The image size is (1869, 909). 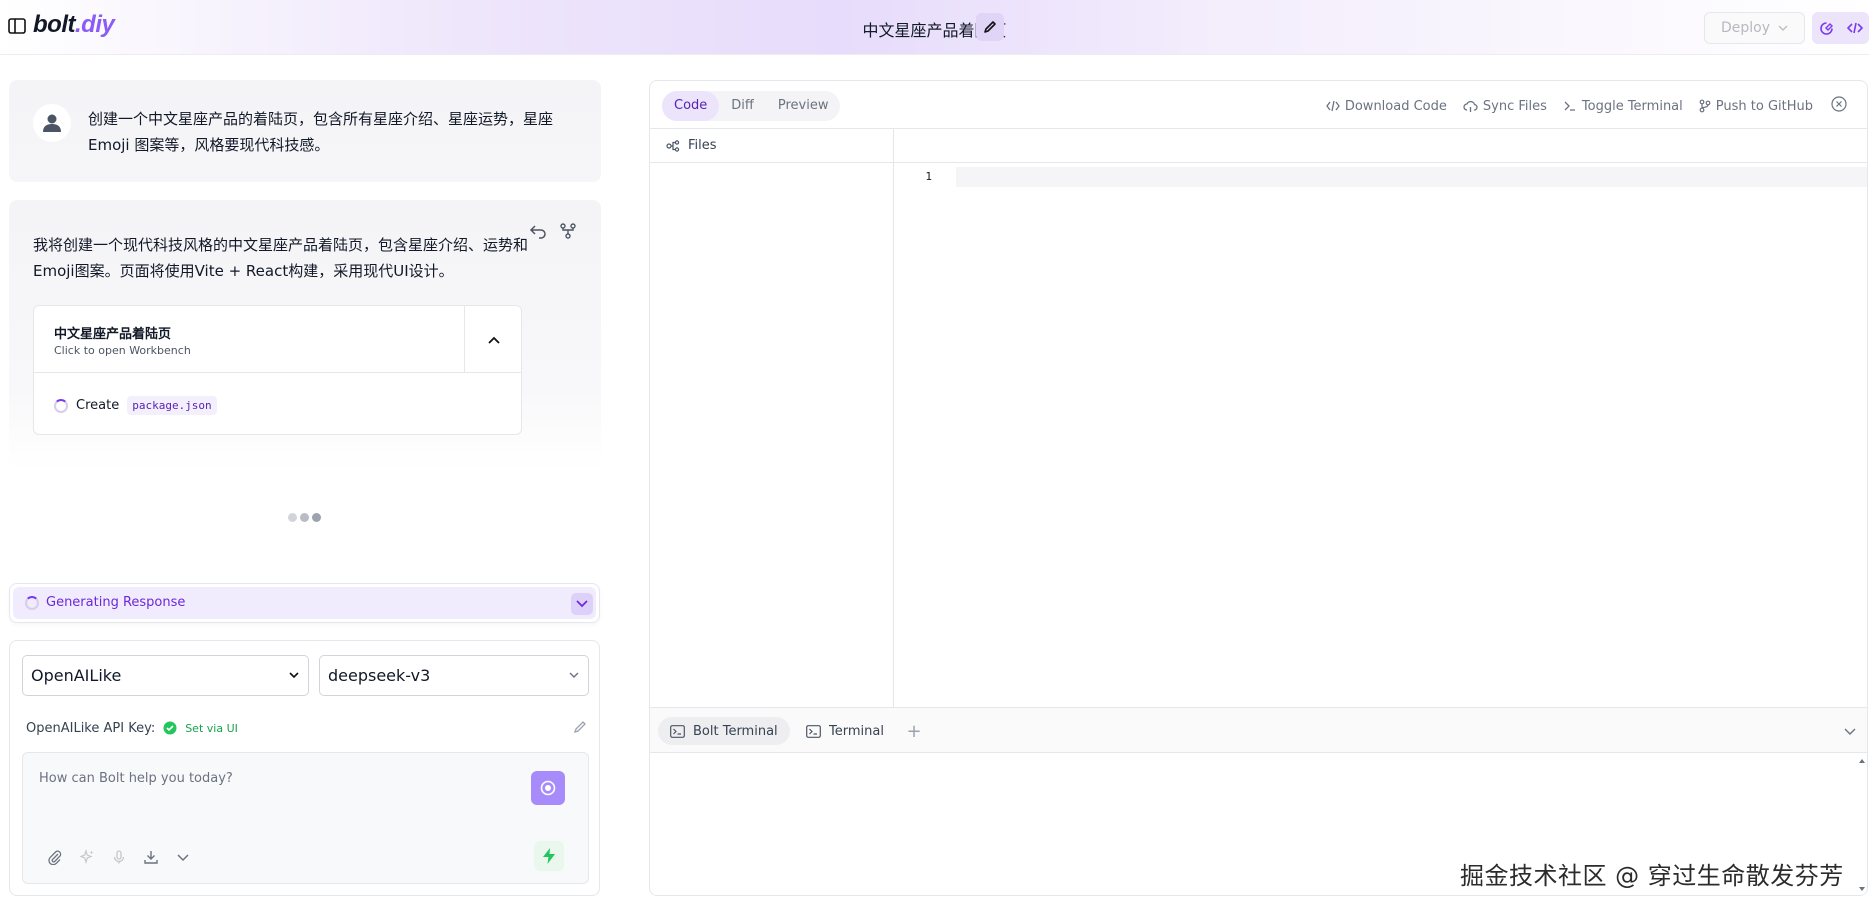 What do you see at coordinates (1826, 28) in the screenshot?
I see `chat-view-icon` at bounding box center [1826, 28].